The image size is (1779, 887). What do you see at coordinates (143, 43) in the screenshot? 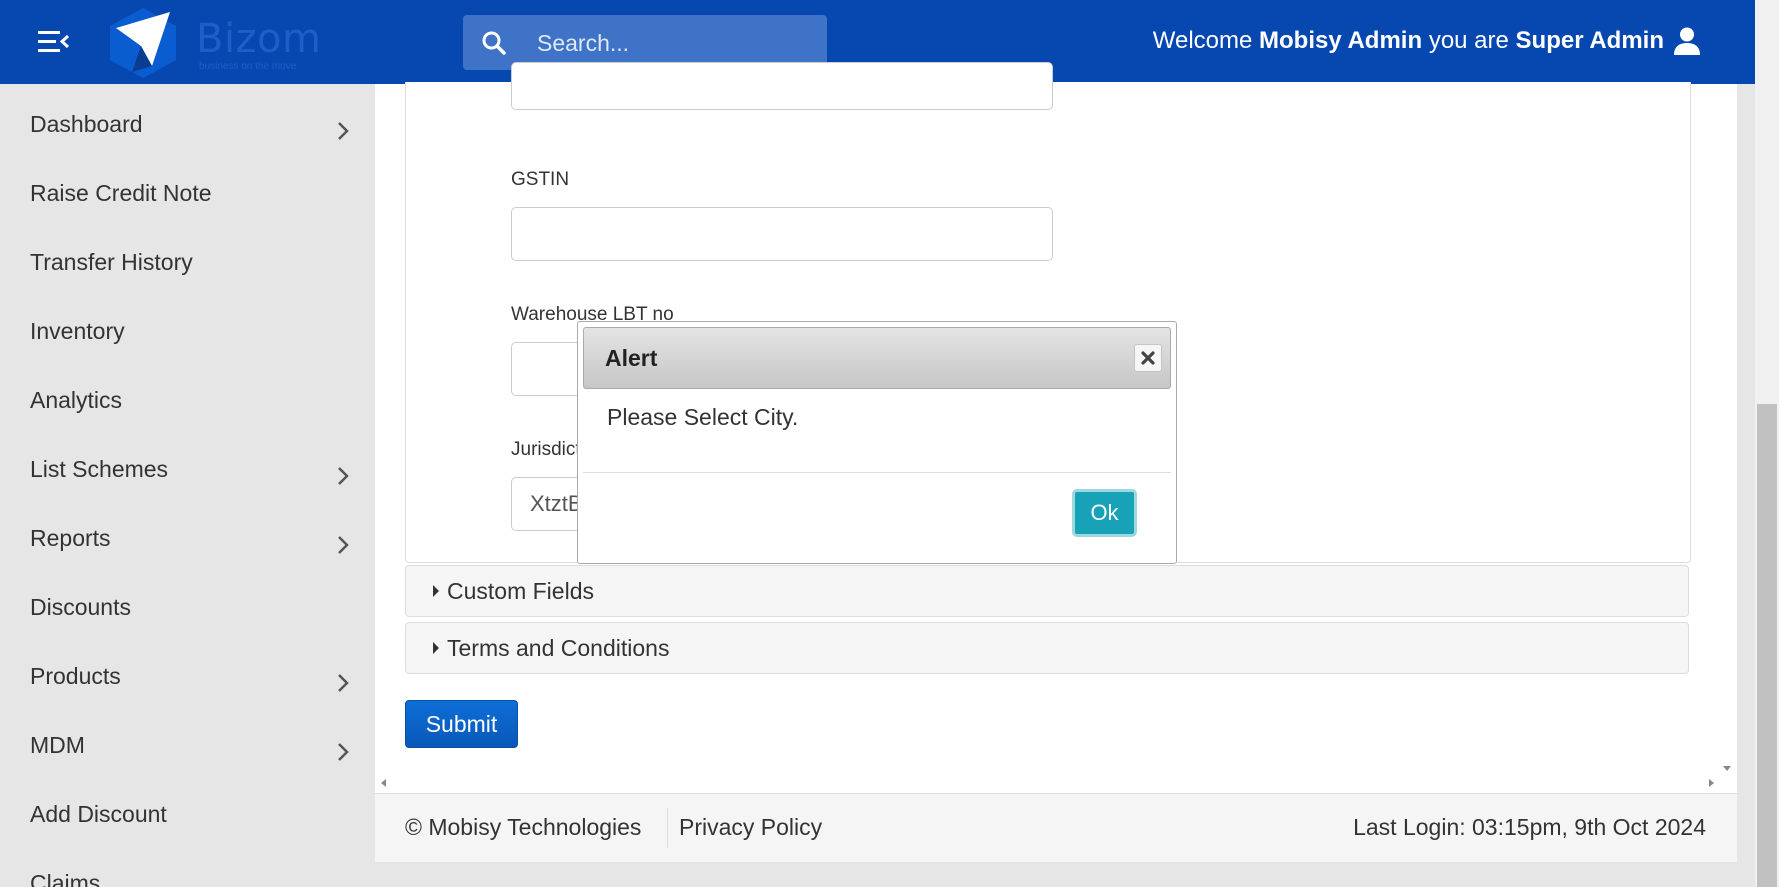
I see `bizom-logo-icon` at bounding box center [143, 43].